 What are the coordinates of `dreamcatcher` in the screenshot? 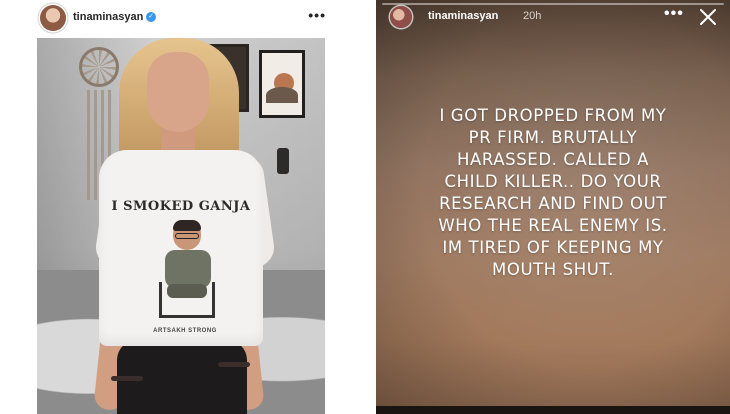 It's located at (99, 67).